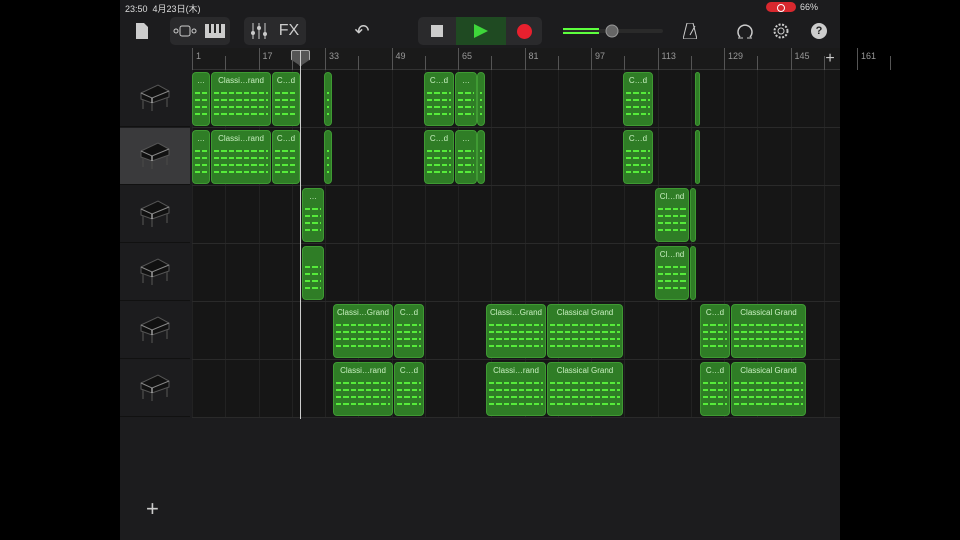 This screenshot has width=960, height=540. I want to click on play-icon, so click(481, 31).